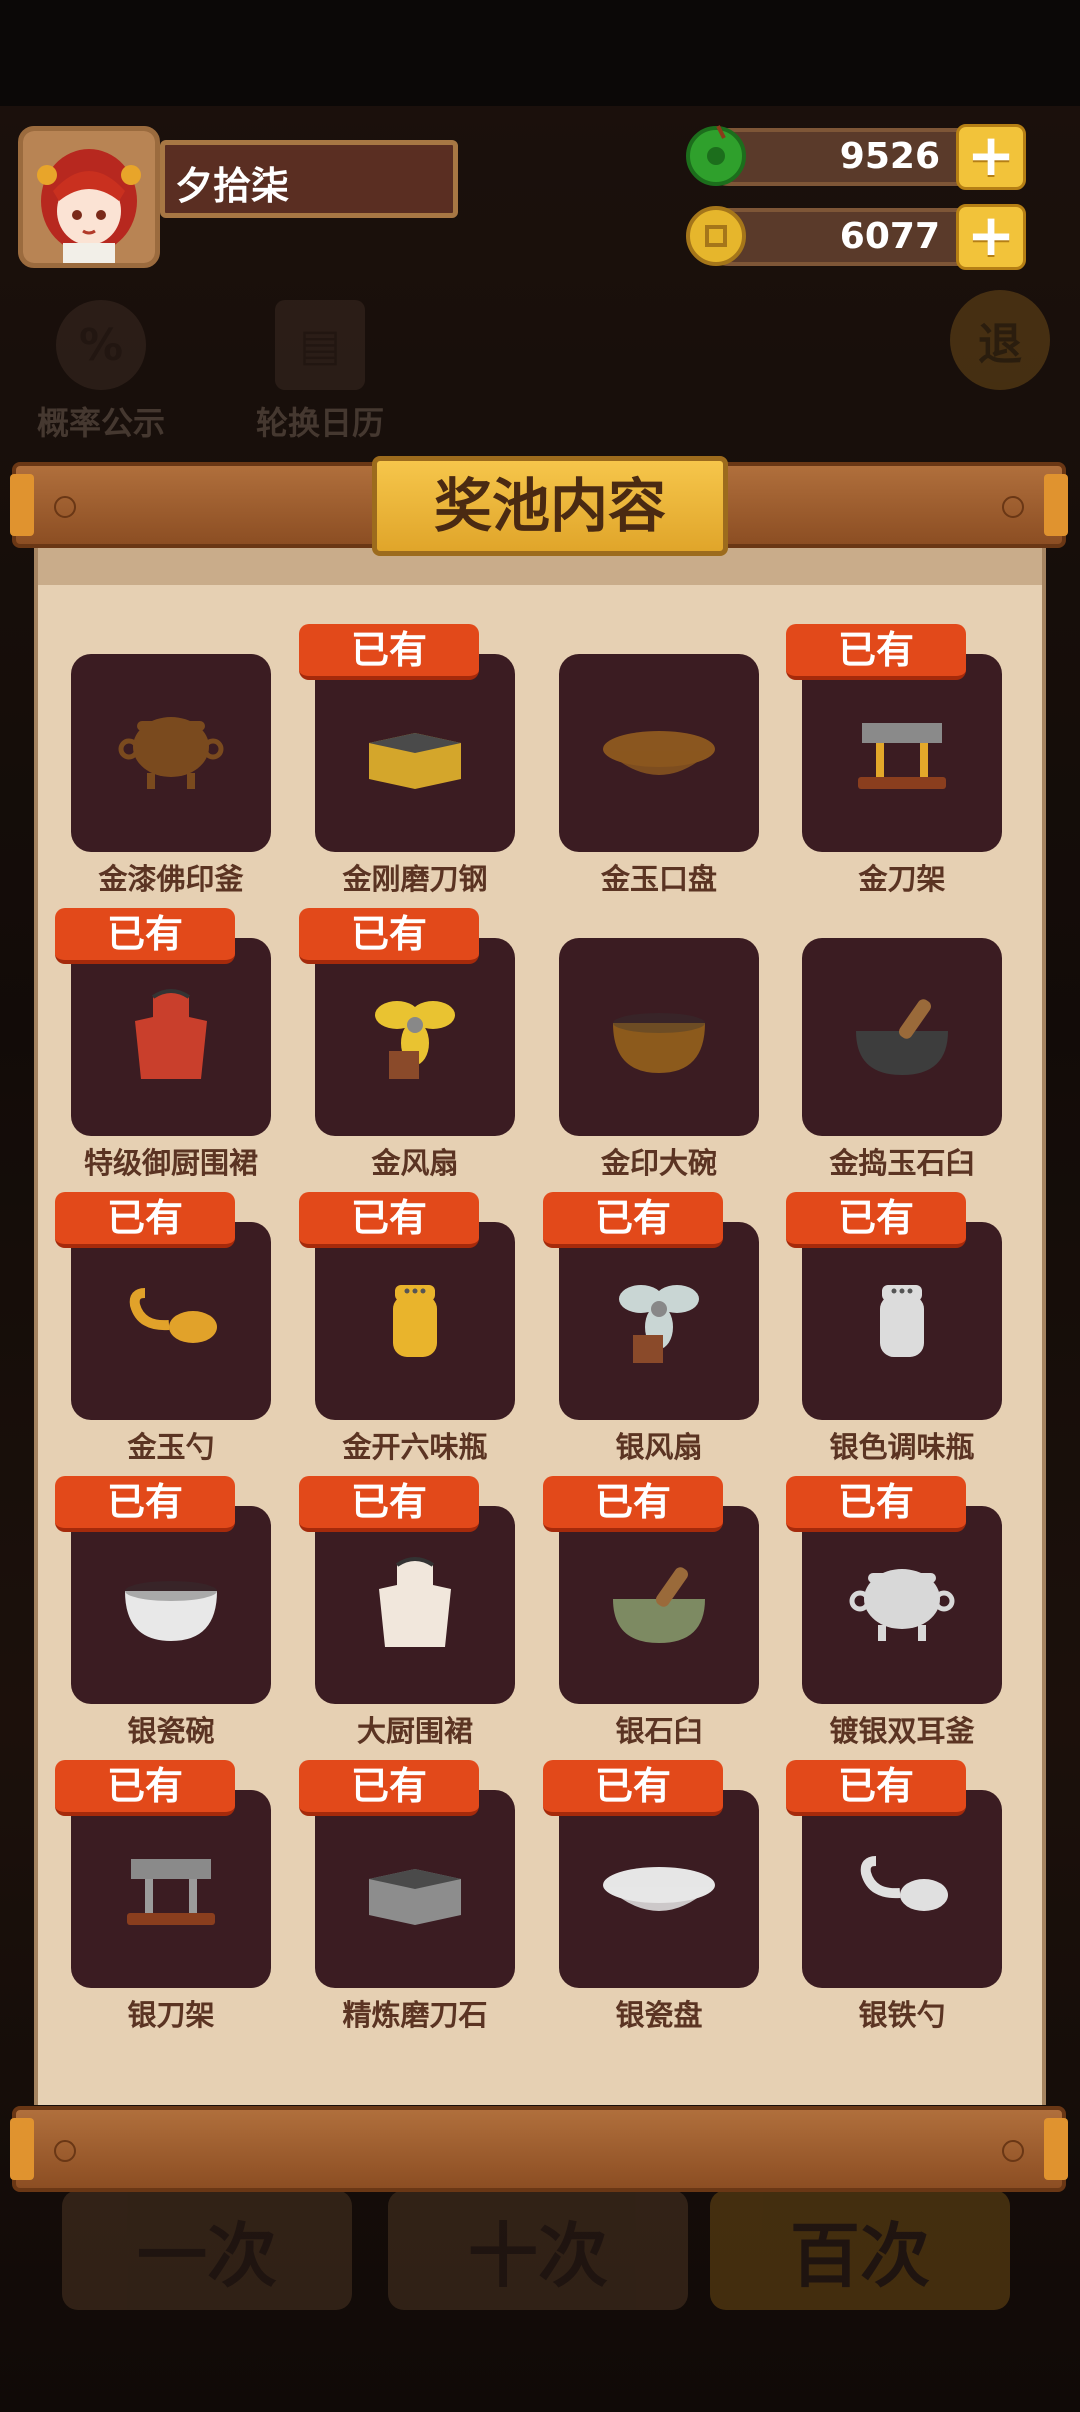  I want to click on prize-name: 金刀架, so click(902, 879).